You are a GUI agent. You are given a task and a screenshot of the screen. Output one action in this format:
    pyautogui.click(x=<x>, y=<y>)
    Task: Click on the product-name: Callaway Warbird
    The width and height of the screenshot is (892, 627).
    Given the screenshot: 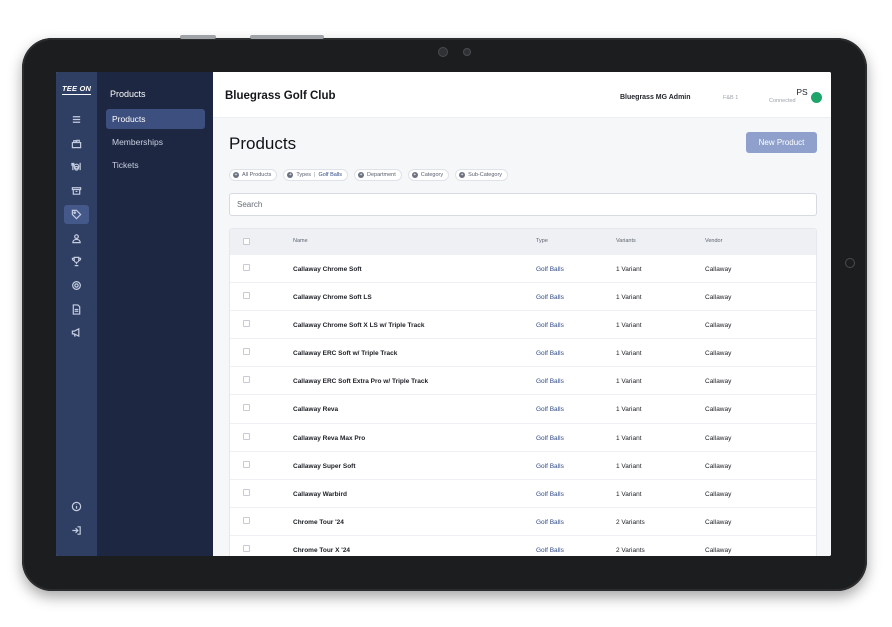 What is the action you would take?
    pyautogui.click(x=320, y=494)
    